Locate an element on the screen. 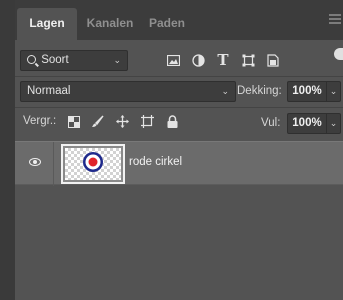 The image size is (343, 300). adjustment-filter-icon is located at coordinates (198, 60).